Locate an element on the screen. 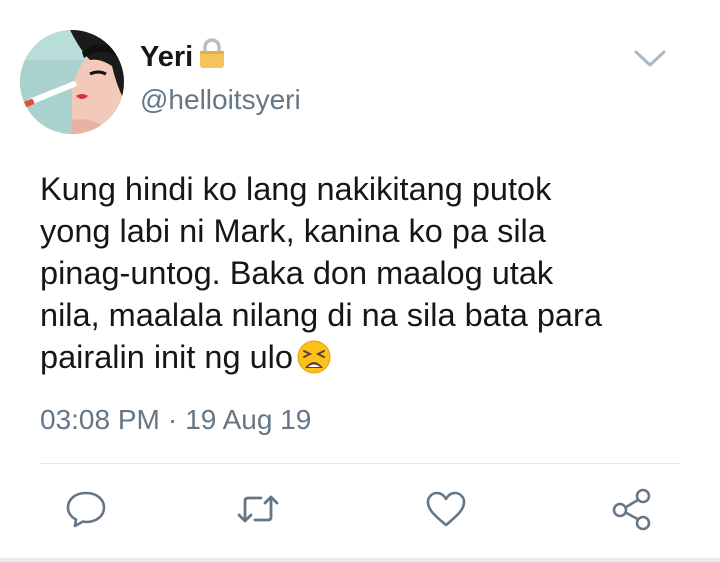 Image resolution: width=720 pixels, height=562 pixels. heart-icon is located at coordinates (446, 509).